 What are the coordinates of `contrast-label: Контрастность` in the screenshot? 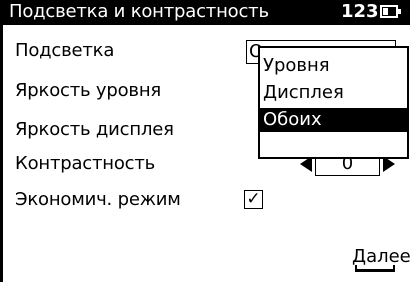 It's located at (85, 163).